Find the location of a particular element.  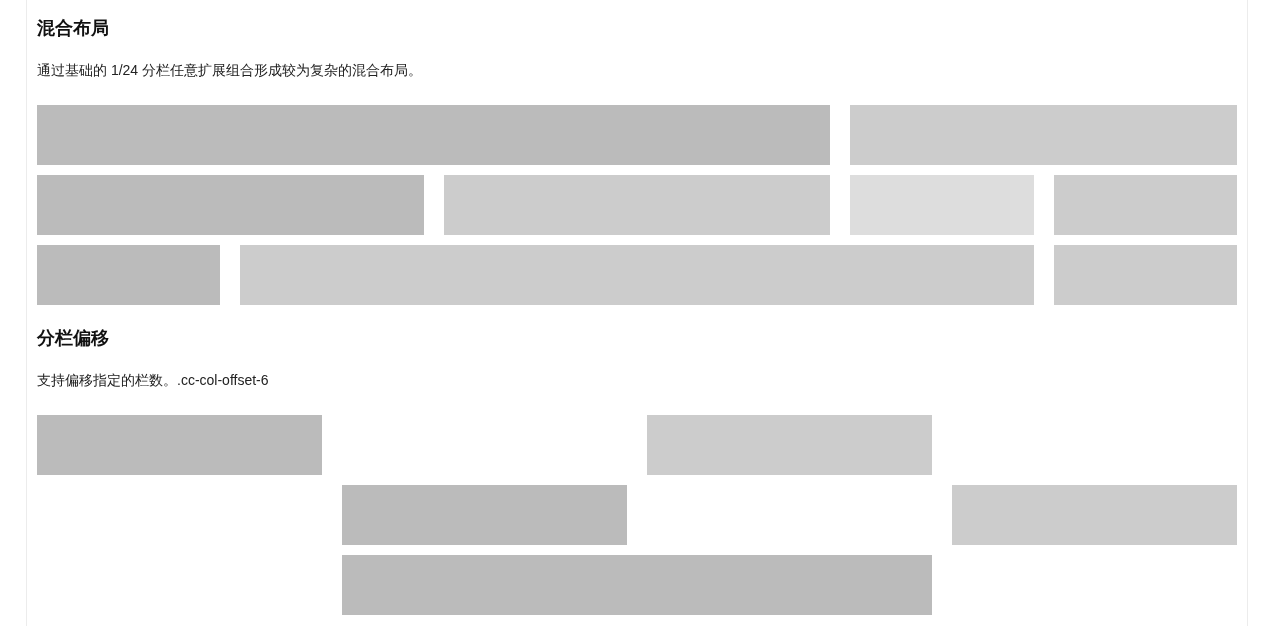

section-description: 支持偏移指定的栏数。.cc-col-offset-6 is located at coordinates (153, 380).